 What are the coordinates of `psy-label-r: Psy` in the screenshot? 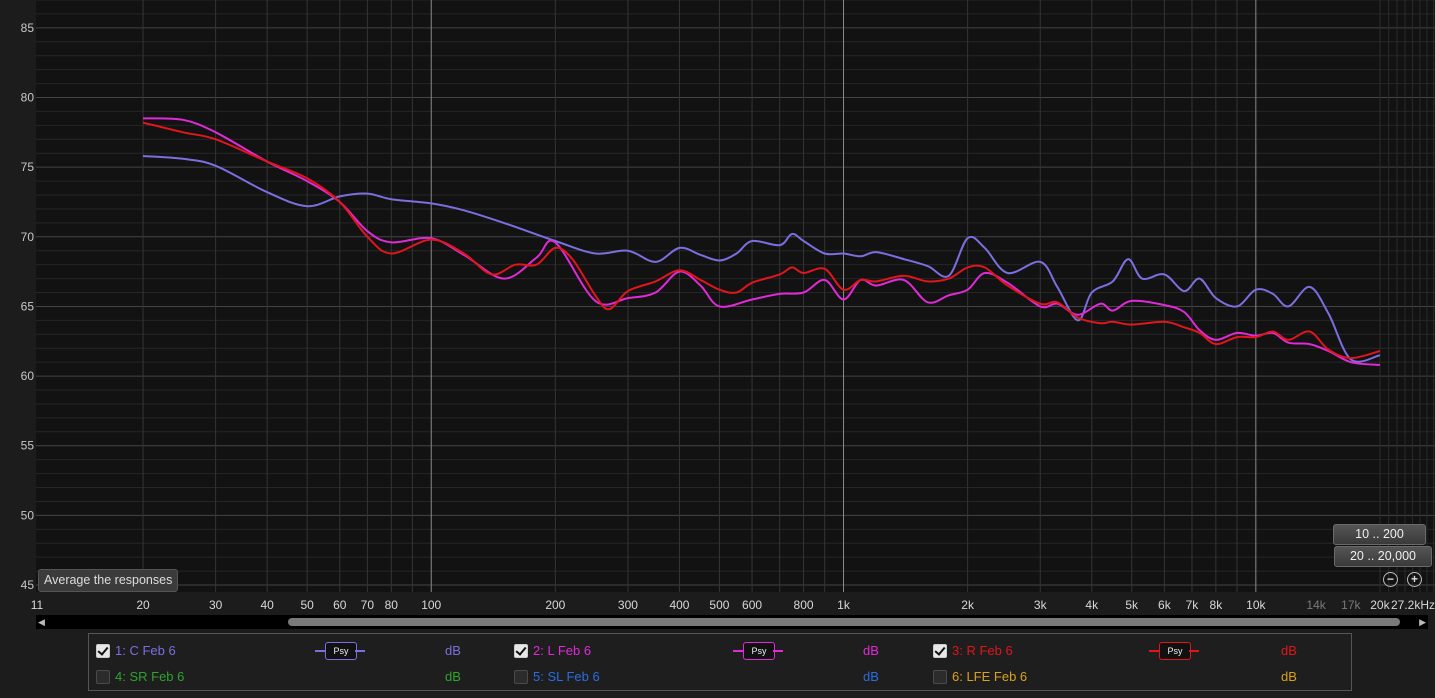 It's located at (1175, 651).